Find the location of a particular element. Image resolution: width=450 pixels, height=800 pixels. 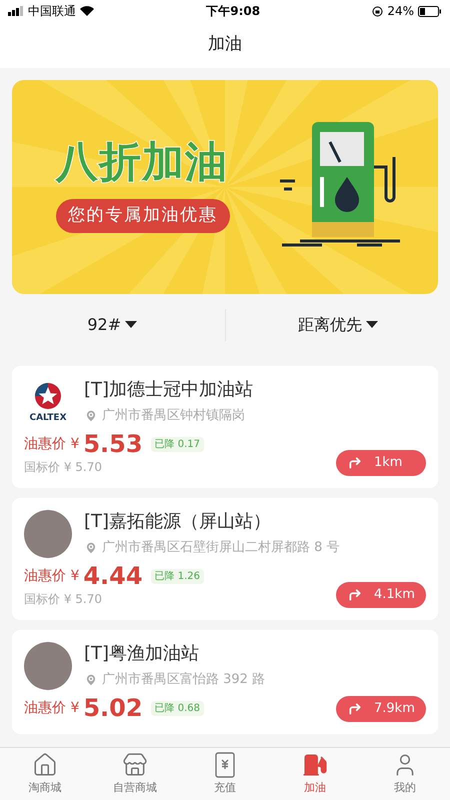

station-address: 广州市番禺区富怡路 392 路 is located at coordinates (184, 680).